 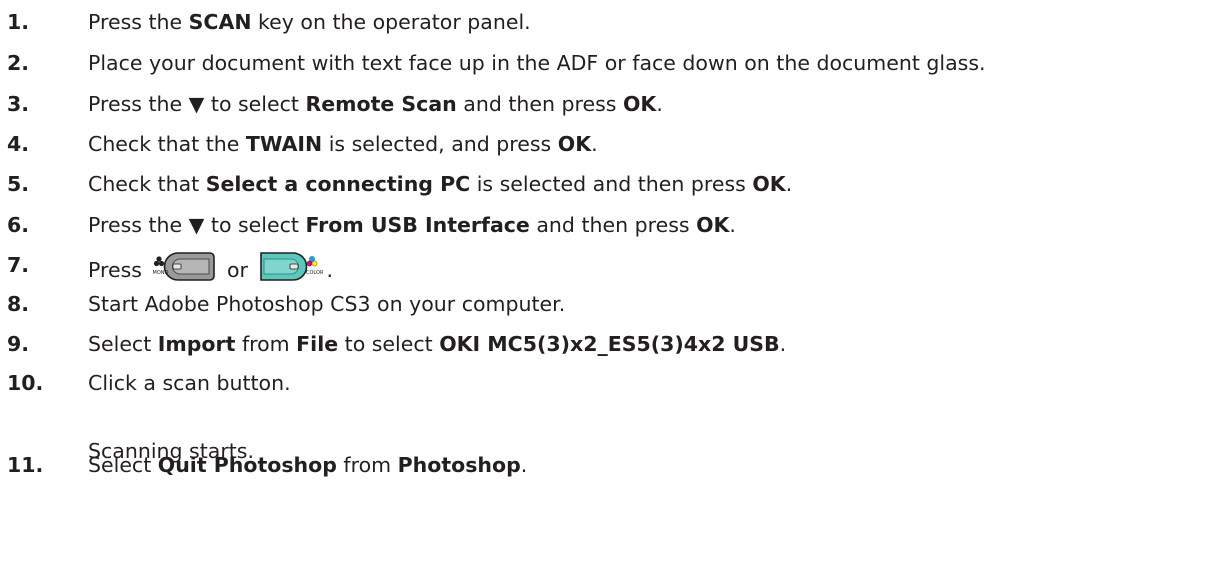 What do you see at coordinates (138, 22) in the screenshot?
I see `step-text-run: Press the` at bounding box center [138, 22].